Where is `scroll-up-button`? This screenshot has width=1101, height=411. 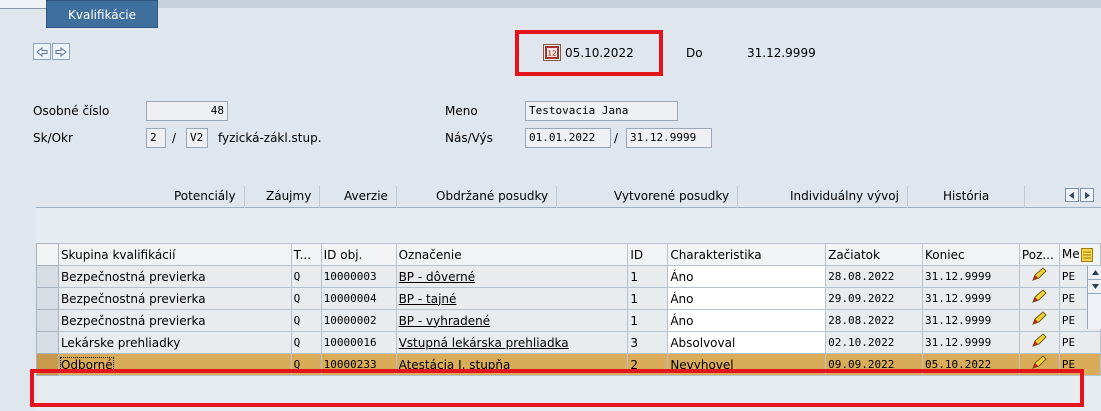
scroll-up-button is located at coordinates (1094, 273).